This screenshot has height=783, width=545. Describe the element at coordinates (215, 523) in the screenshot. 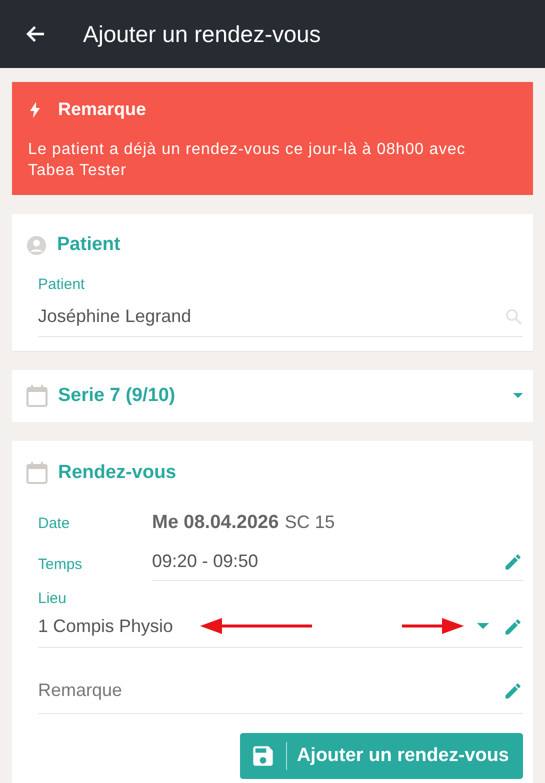

I see `date-value: Me 08.04.2026` at that location.